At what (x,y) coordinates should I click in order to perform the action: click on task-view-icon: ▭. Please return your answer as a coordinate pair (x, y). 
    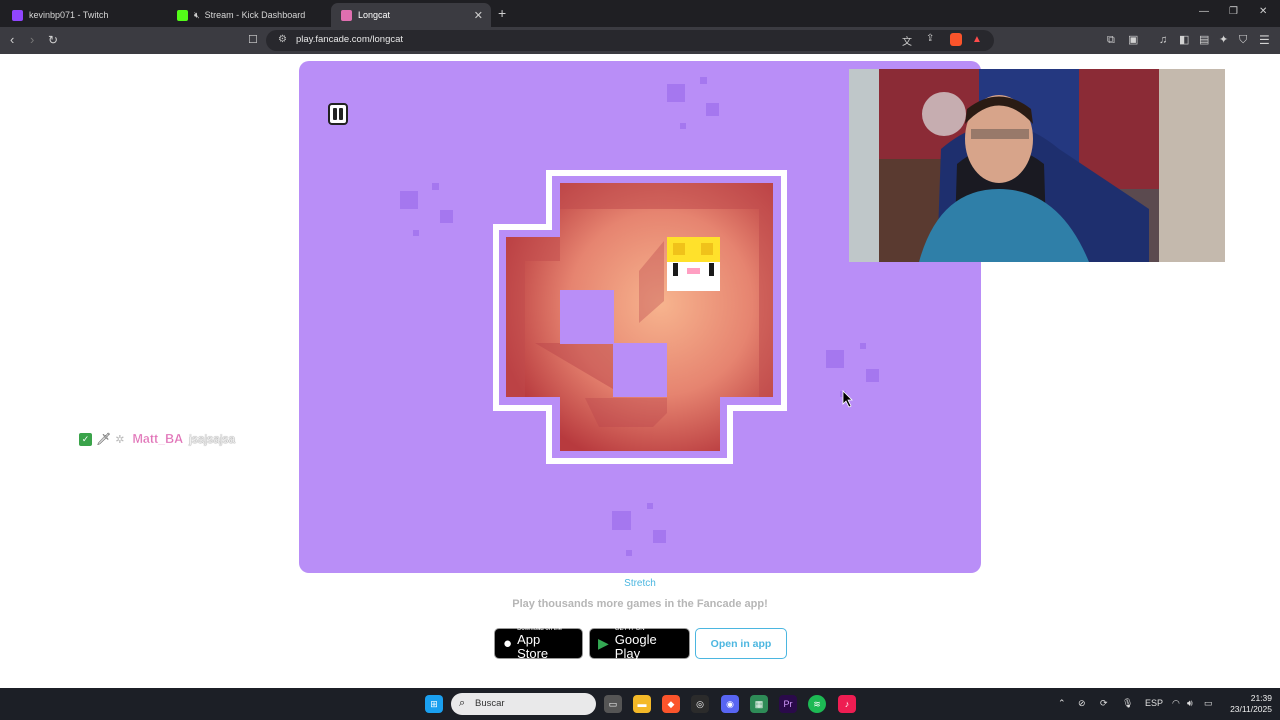
    Looking at the image, I should click on (613, 704).